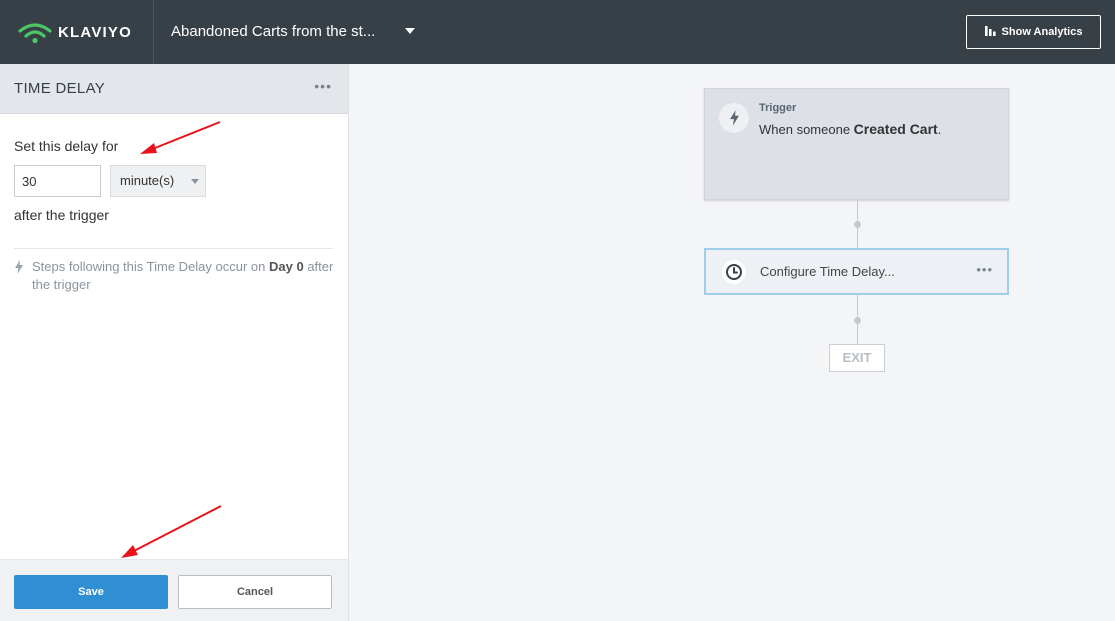 This screenshot has width=1115, height=621. What do you see at coordinates (174, 590) in the screenshot?
I see `panel-footer: Save Cancel` at bounding box center [174, 590].